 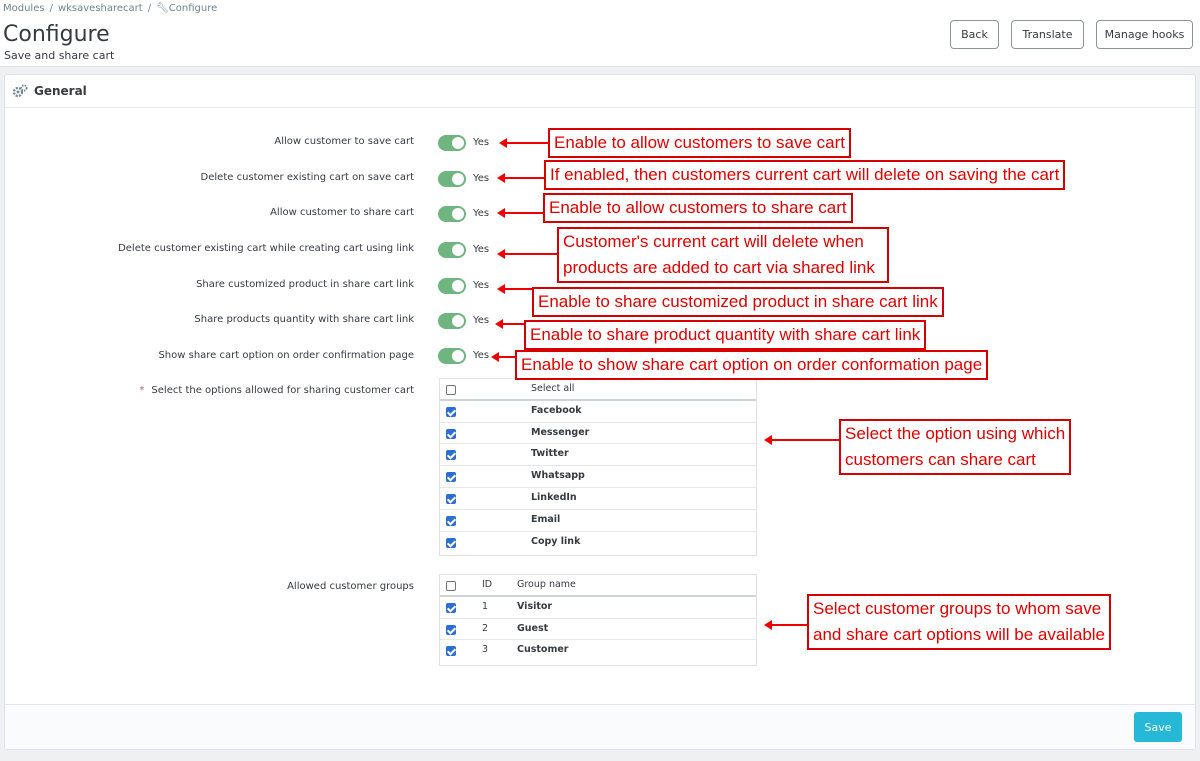 I want to click on annotation-line: Select the option using which, so click(x=955, y=433).